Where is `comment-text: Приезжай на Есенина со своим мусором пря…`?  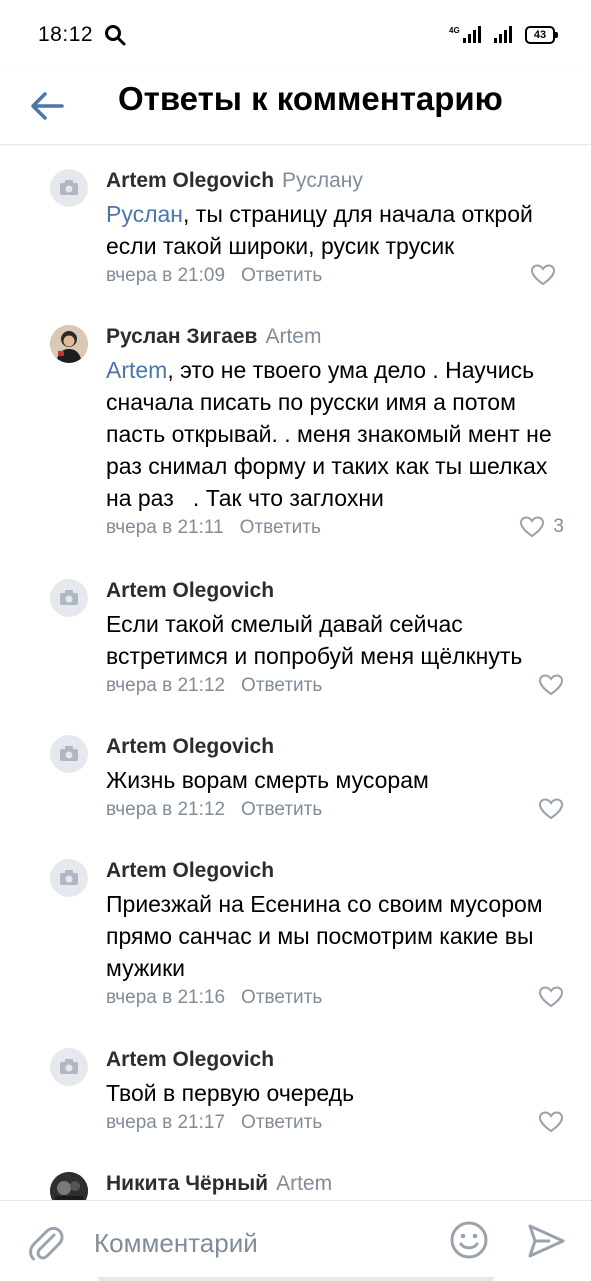
comment-text: Приезжай на Есенина со своим мусором пря… is located at coordinates (327, 936).